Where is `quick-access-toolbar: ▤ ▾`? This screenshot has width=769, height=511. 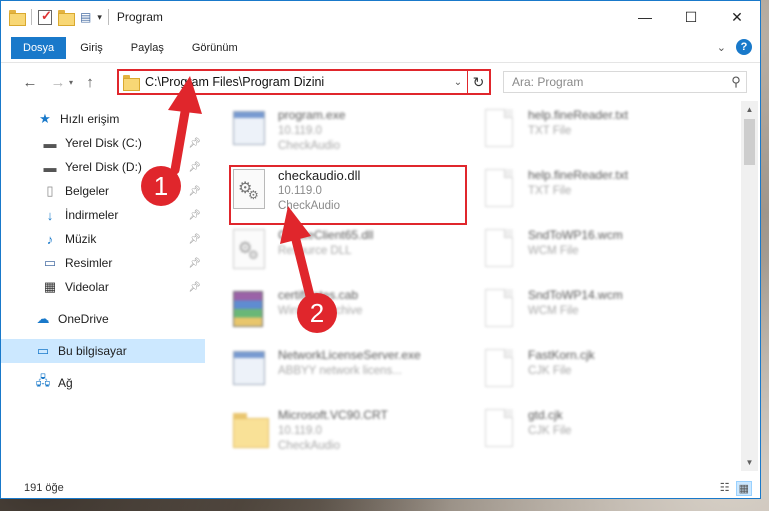
quick-access-toolbar: ▤ ▾ is located at coordinates (55, 17).